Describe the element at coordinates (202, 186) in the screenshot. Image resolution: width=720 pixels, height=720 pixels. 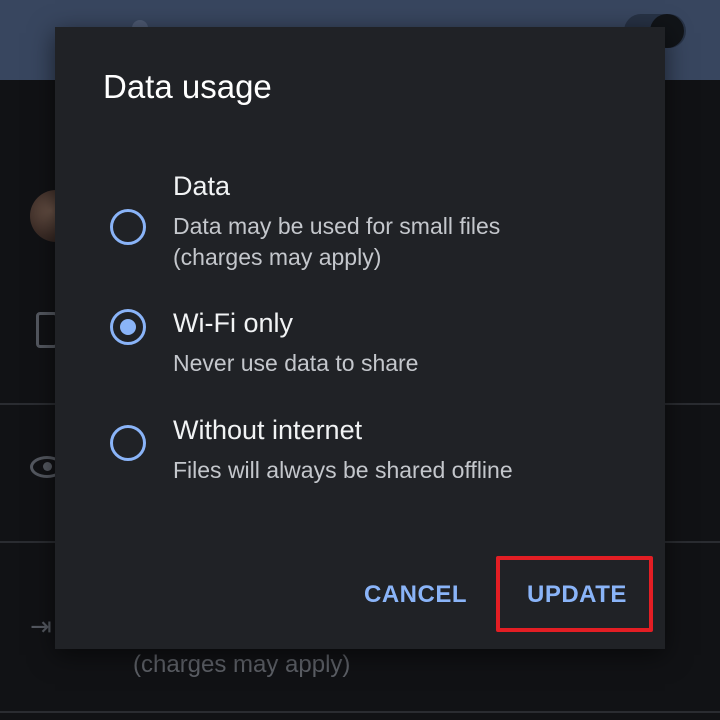
I see `option-title: Data` at that location.